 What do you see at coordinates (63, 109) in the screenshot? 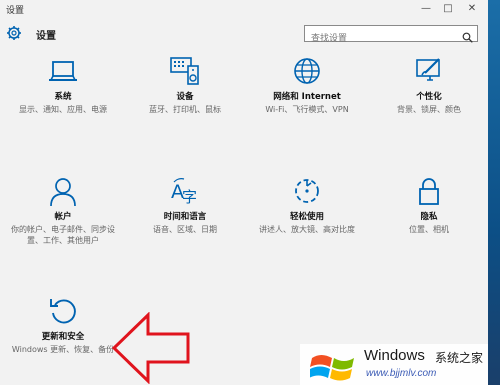
I see `tile-description: 显示、通知、应用、电源` at bounding box center [63, 109].